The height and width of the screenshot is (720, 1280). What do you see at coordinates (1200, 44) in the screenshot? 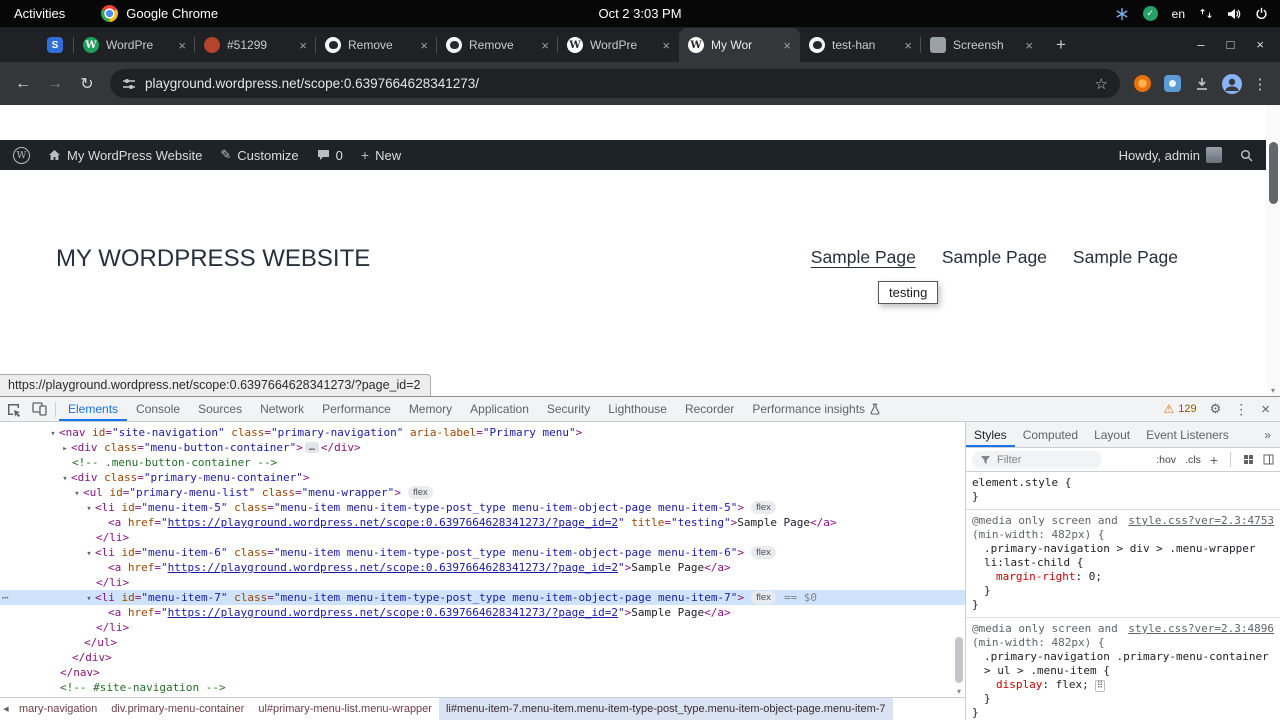
I see `minimize-button: –` at bounding box center [1200, 44].